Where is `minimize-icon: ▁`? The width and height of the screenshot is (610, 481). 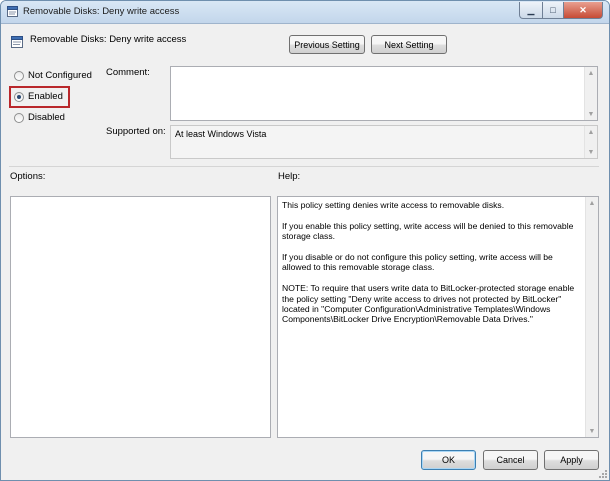 minimize-icon: ▁ is located at coordinates (531, 9).